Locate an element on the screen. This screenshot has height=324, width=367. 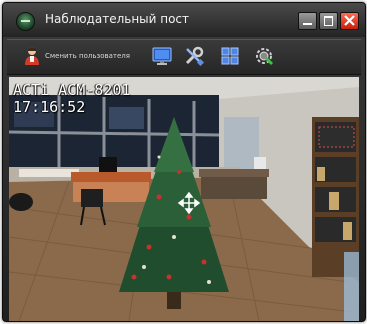
grid-layout-icon is located at coordinates (230, 56).